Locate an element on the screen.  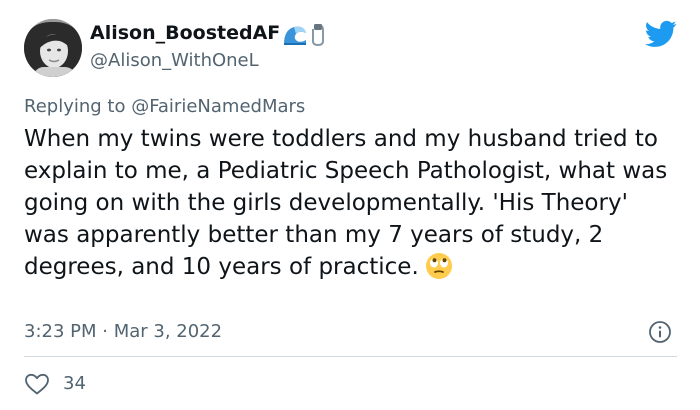
author-handle: @Alison_WithOneL is located at coordinates (174, 61).